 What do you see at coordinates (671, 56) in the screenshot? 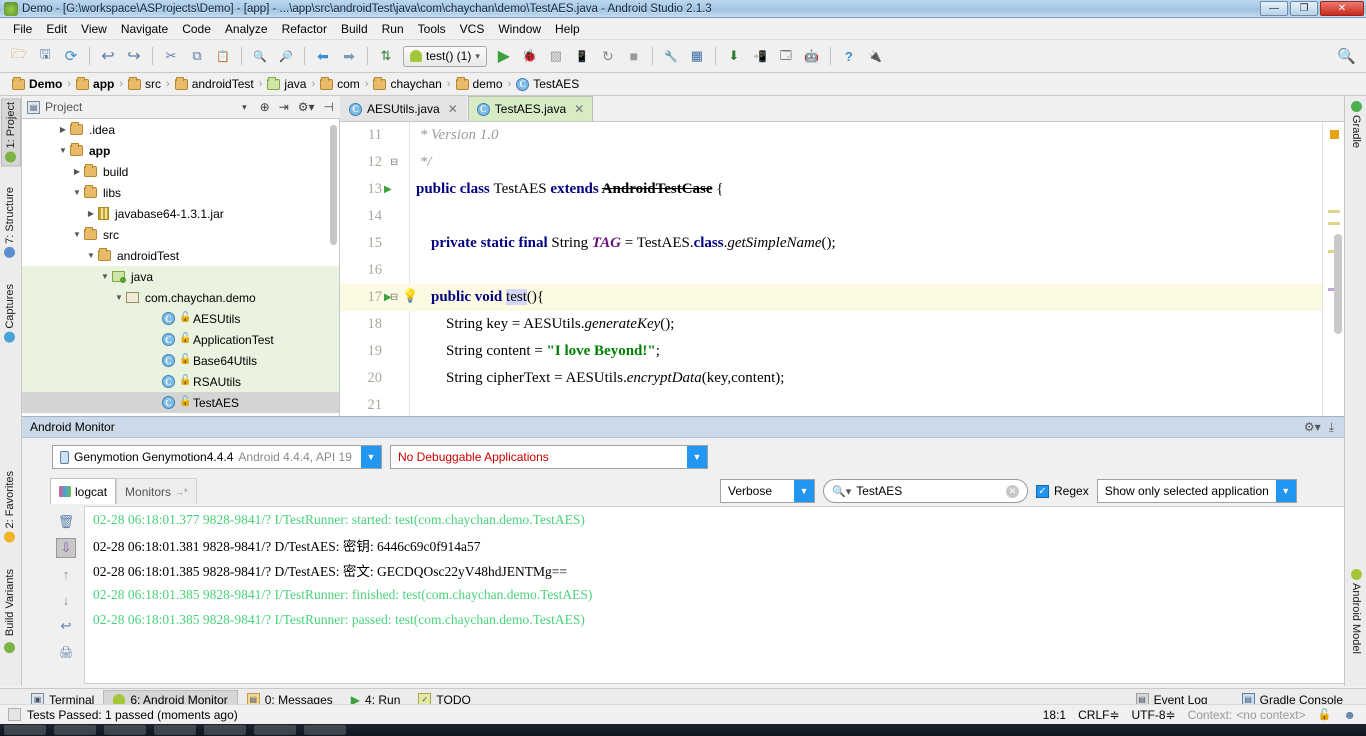
I see `sdk-manager-icon: 🔧` at bounding box center [671, 56].